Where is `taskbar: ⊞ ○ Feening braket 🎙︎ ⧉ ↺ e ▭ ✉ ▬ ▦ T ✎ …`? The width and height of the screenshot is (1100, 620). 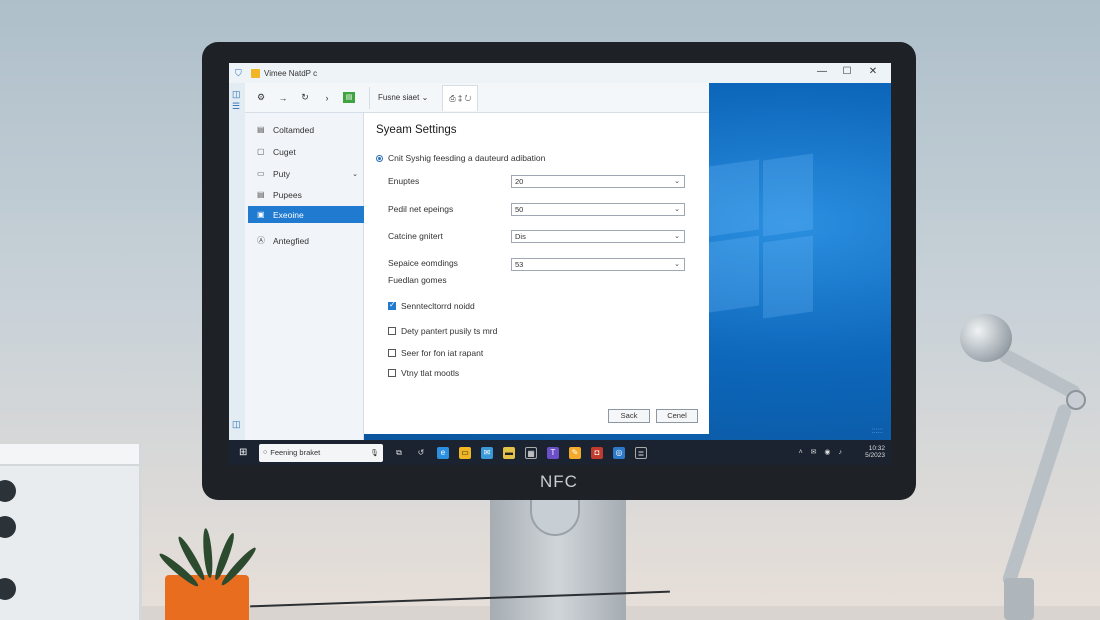 taskbar: ⊞ ○ Feening braket 🎙︎ ⧉ ↺ e ▭ ✉ ▬ ▦ T ✎ … is located at coordinates (560, 452).